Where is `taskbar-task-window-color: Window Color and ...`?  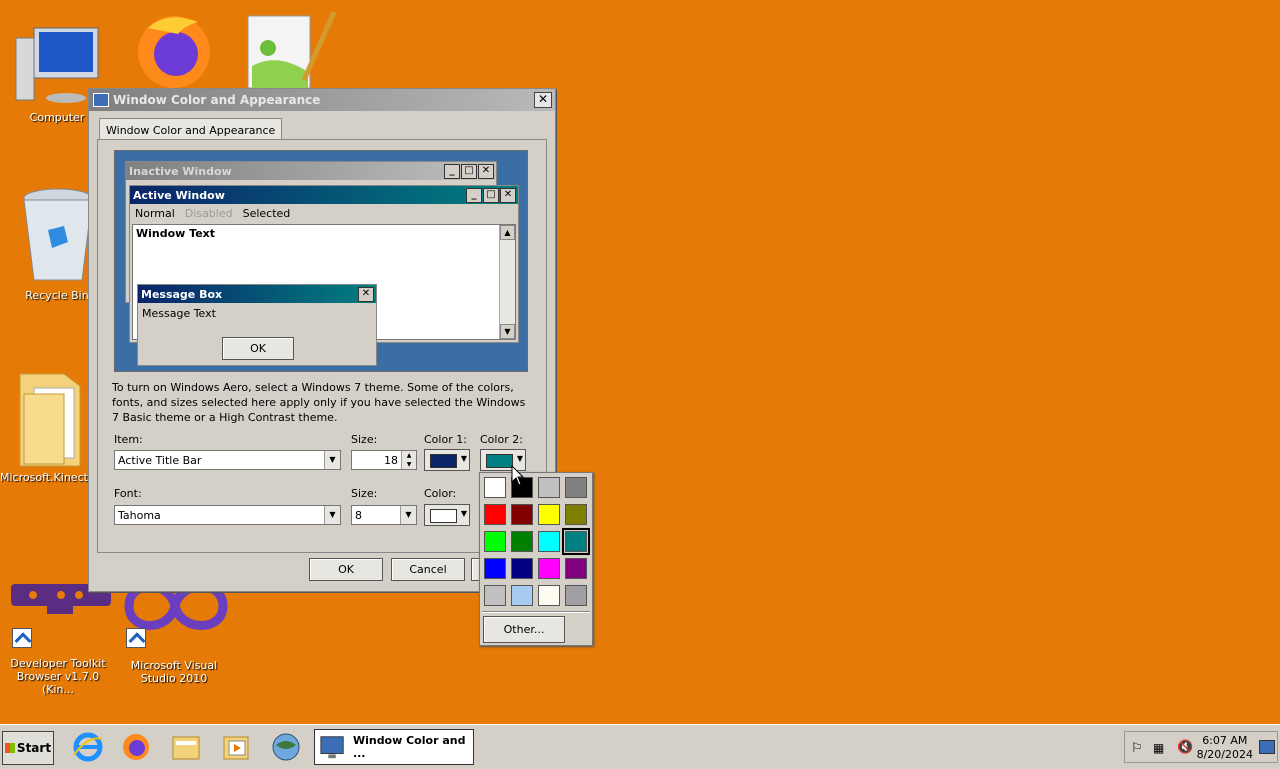
taskbar-task-window-color: Window Color and ... is located at coordinates (394, 747).